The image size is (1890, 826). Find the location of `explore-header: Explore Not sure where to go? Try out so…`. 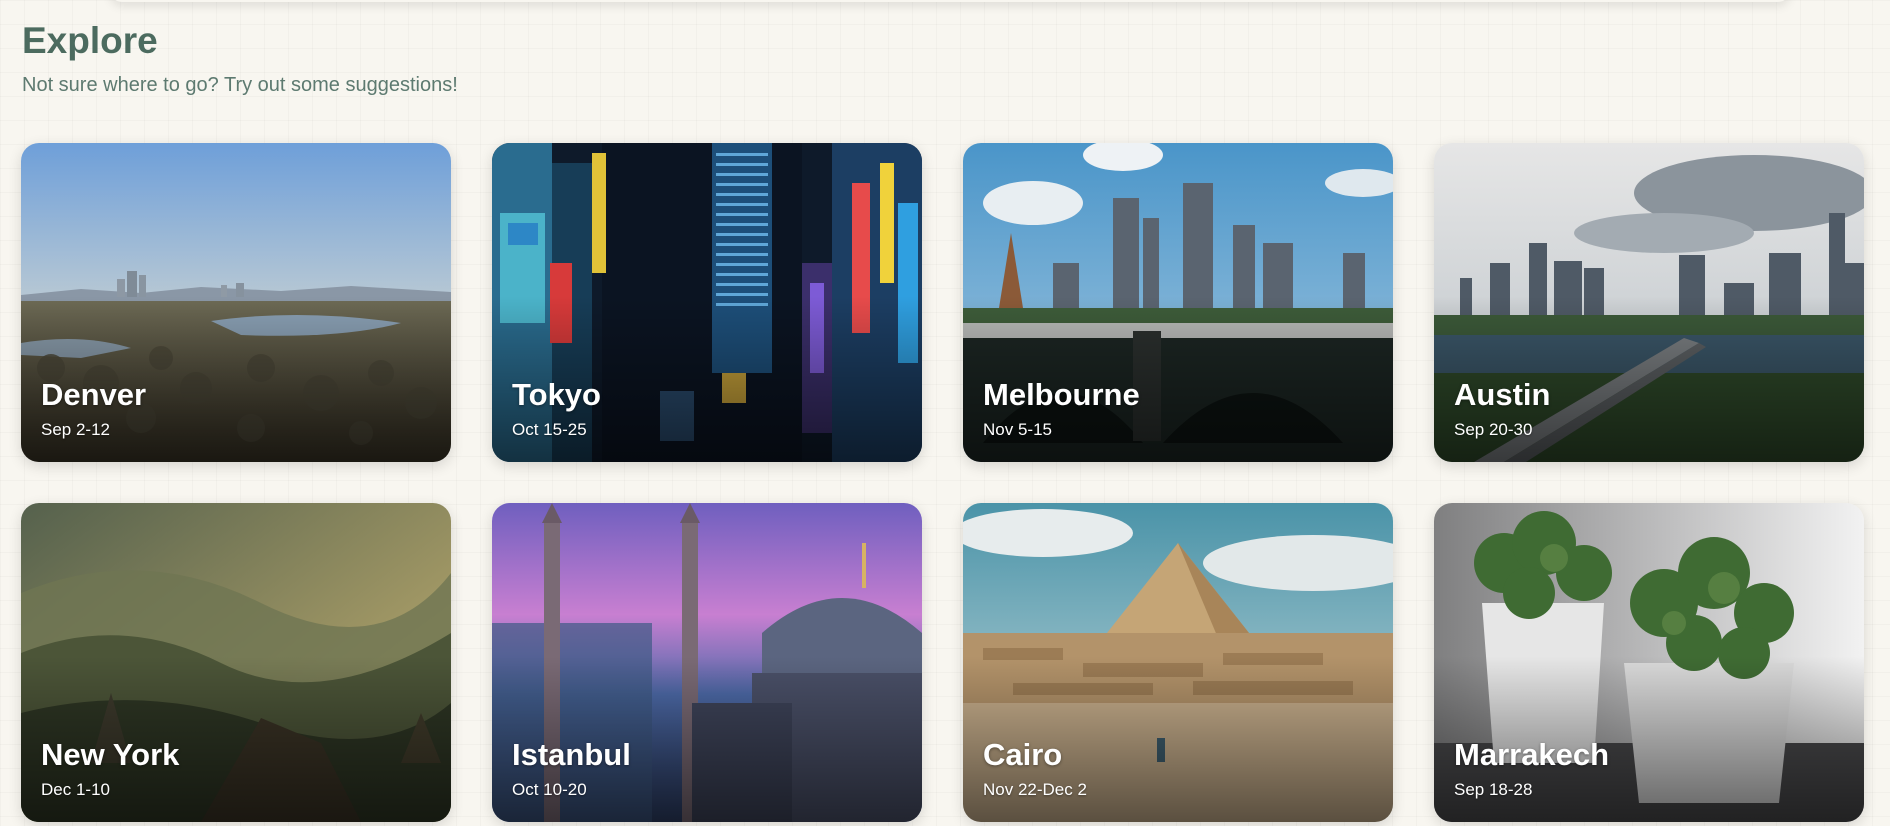

explore-header: Explore Not sure where to go? Try out so… is located at coordinates (240, 58).